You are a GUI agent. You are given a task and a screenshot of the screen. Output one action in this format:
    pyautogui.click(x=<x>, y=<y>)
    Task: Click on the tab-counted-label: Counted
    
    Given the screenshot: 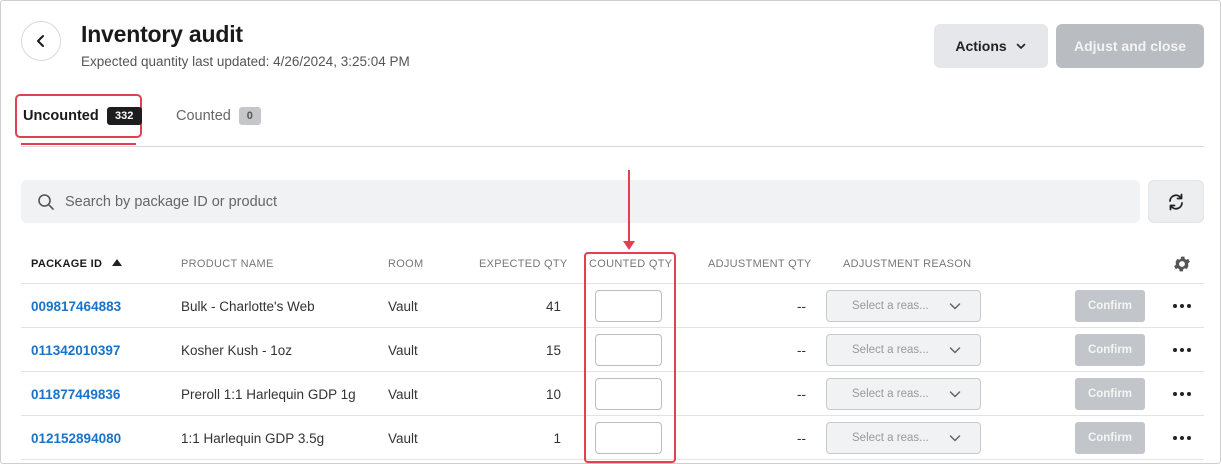 What is the action you would take?
    pyautogui.click(x=203, y=116)
    